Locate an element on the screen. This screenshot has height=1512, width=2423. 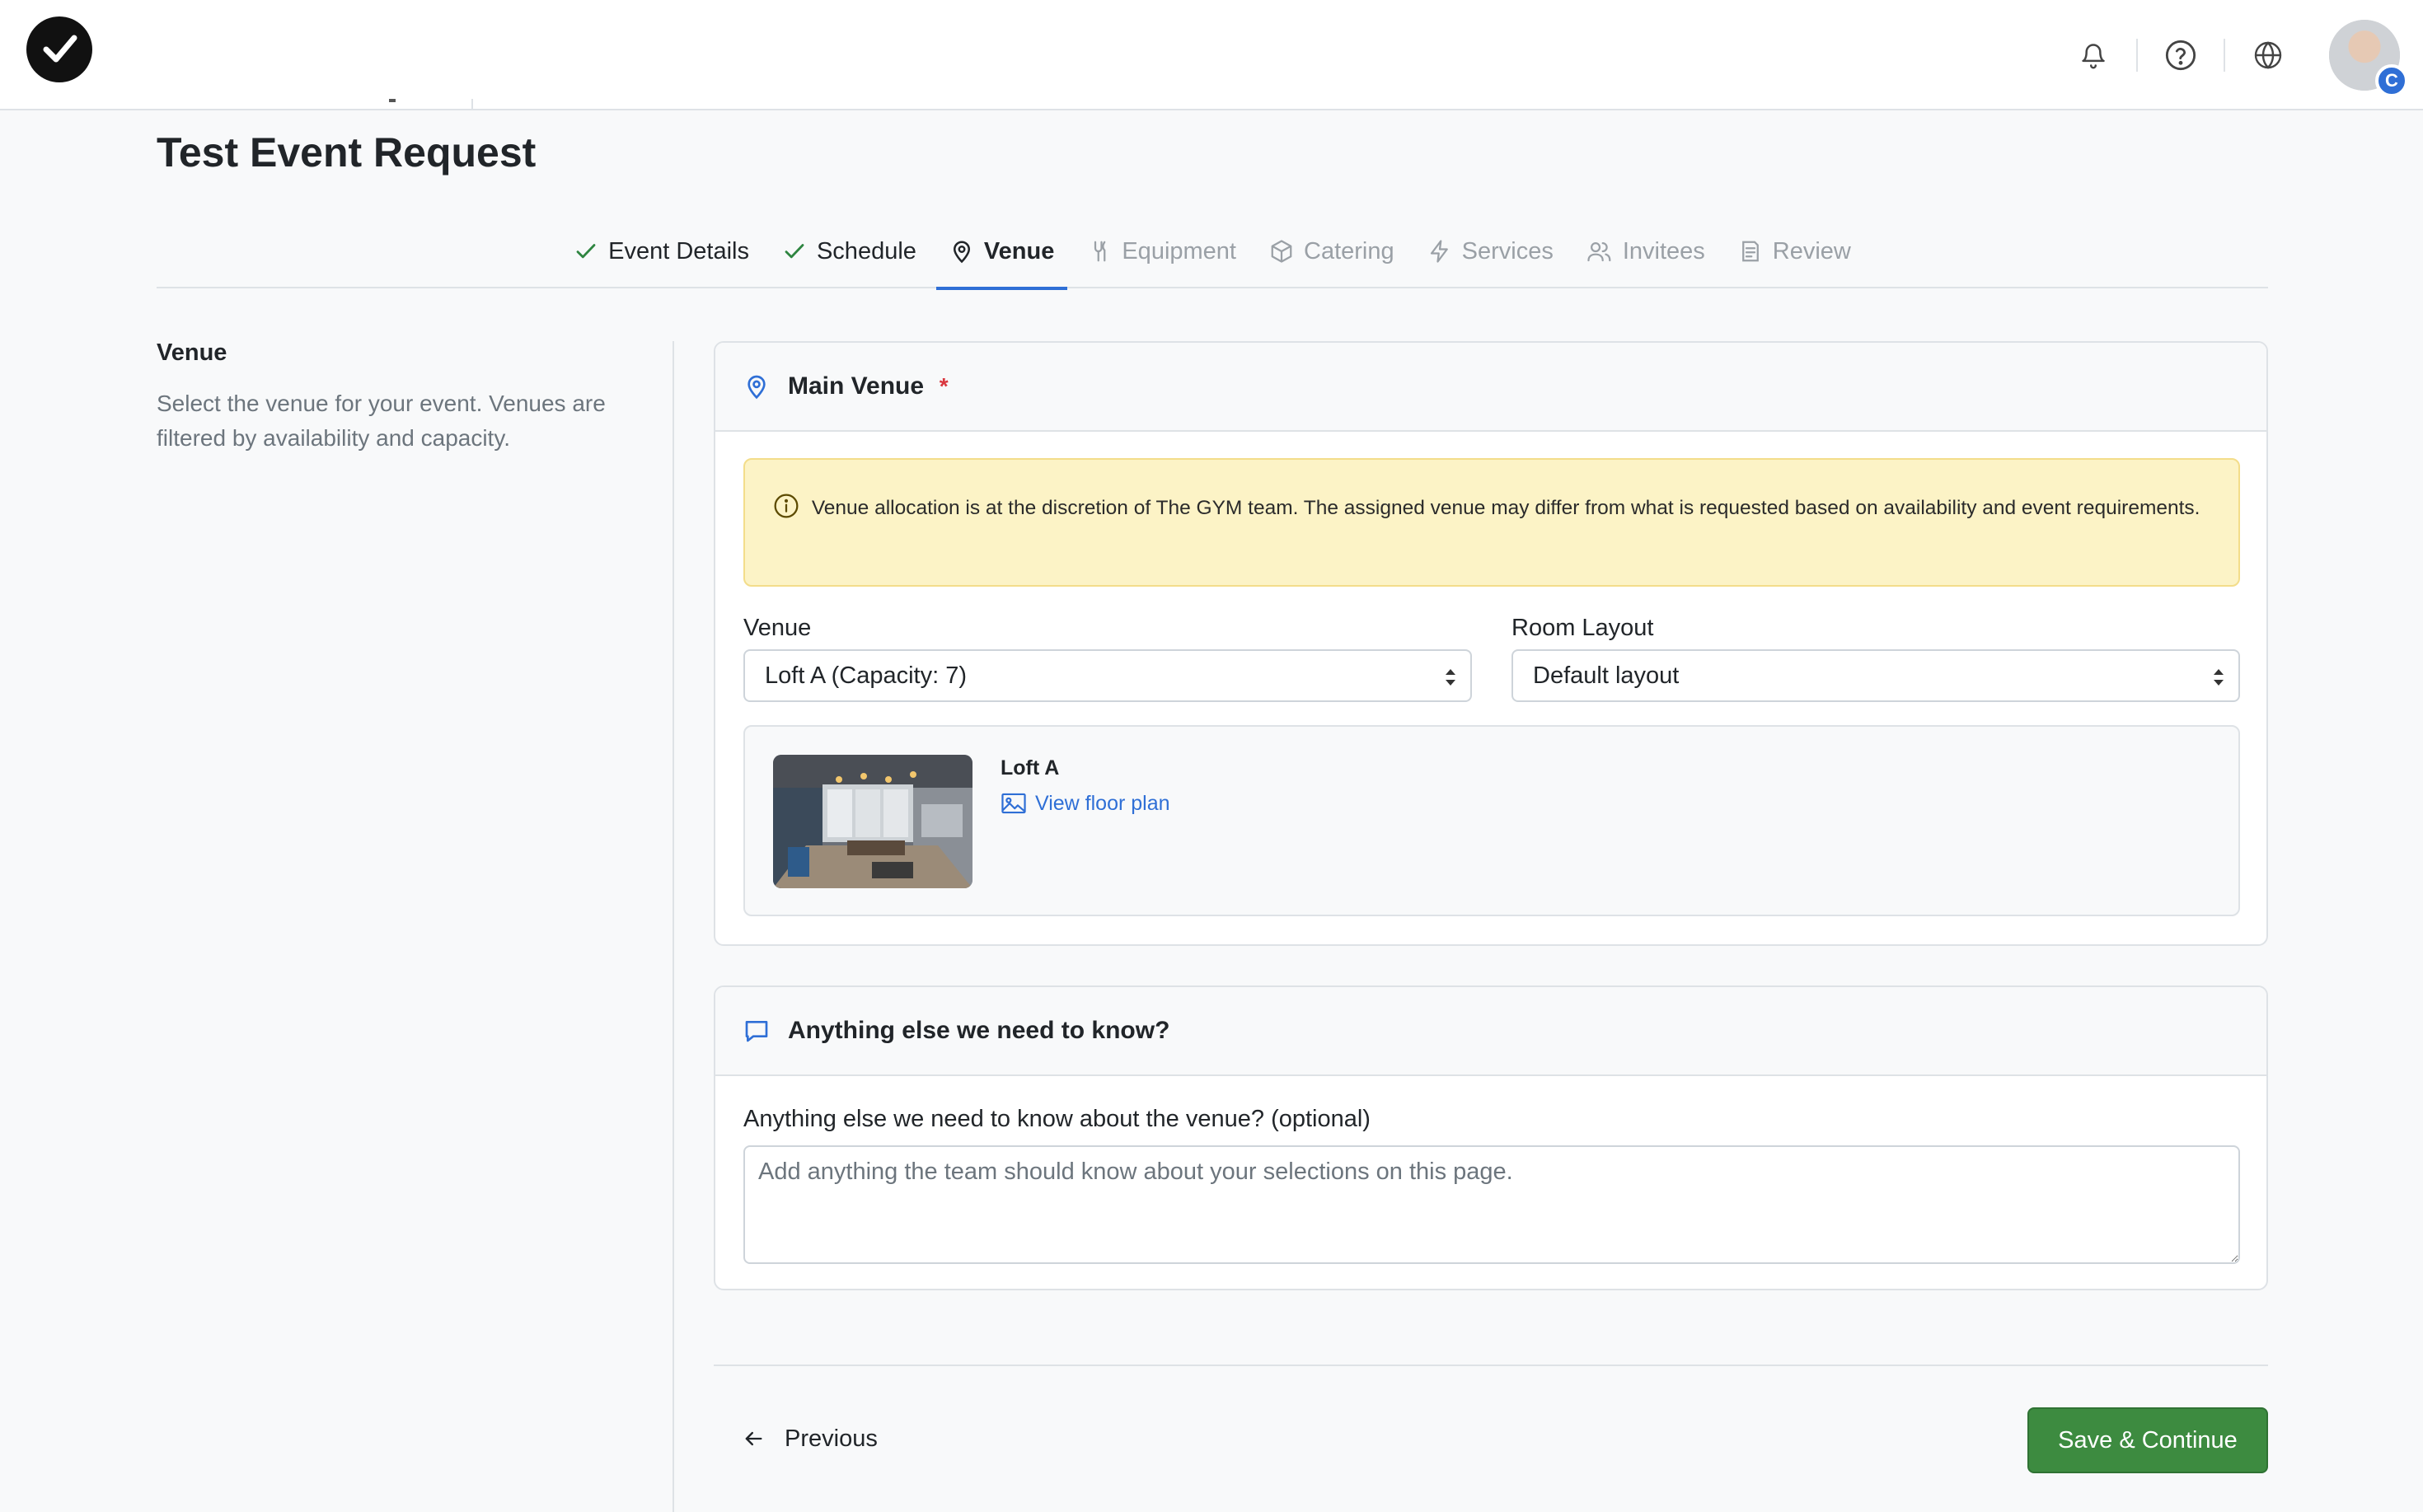
breadcrumb-fragment is located at coordinates (431, 104).